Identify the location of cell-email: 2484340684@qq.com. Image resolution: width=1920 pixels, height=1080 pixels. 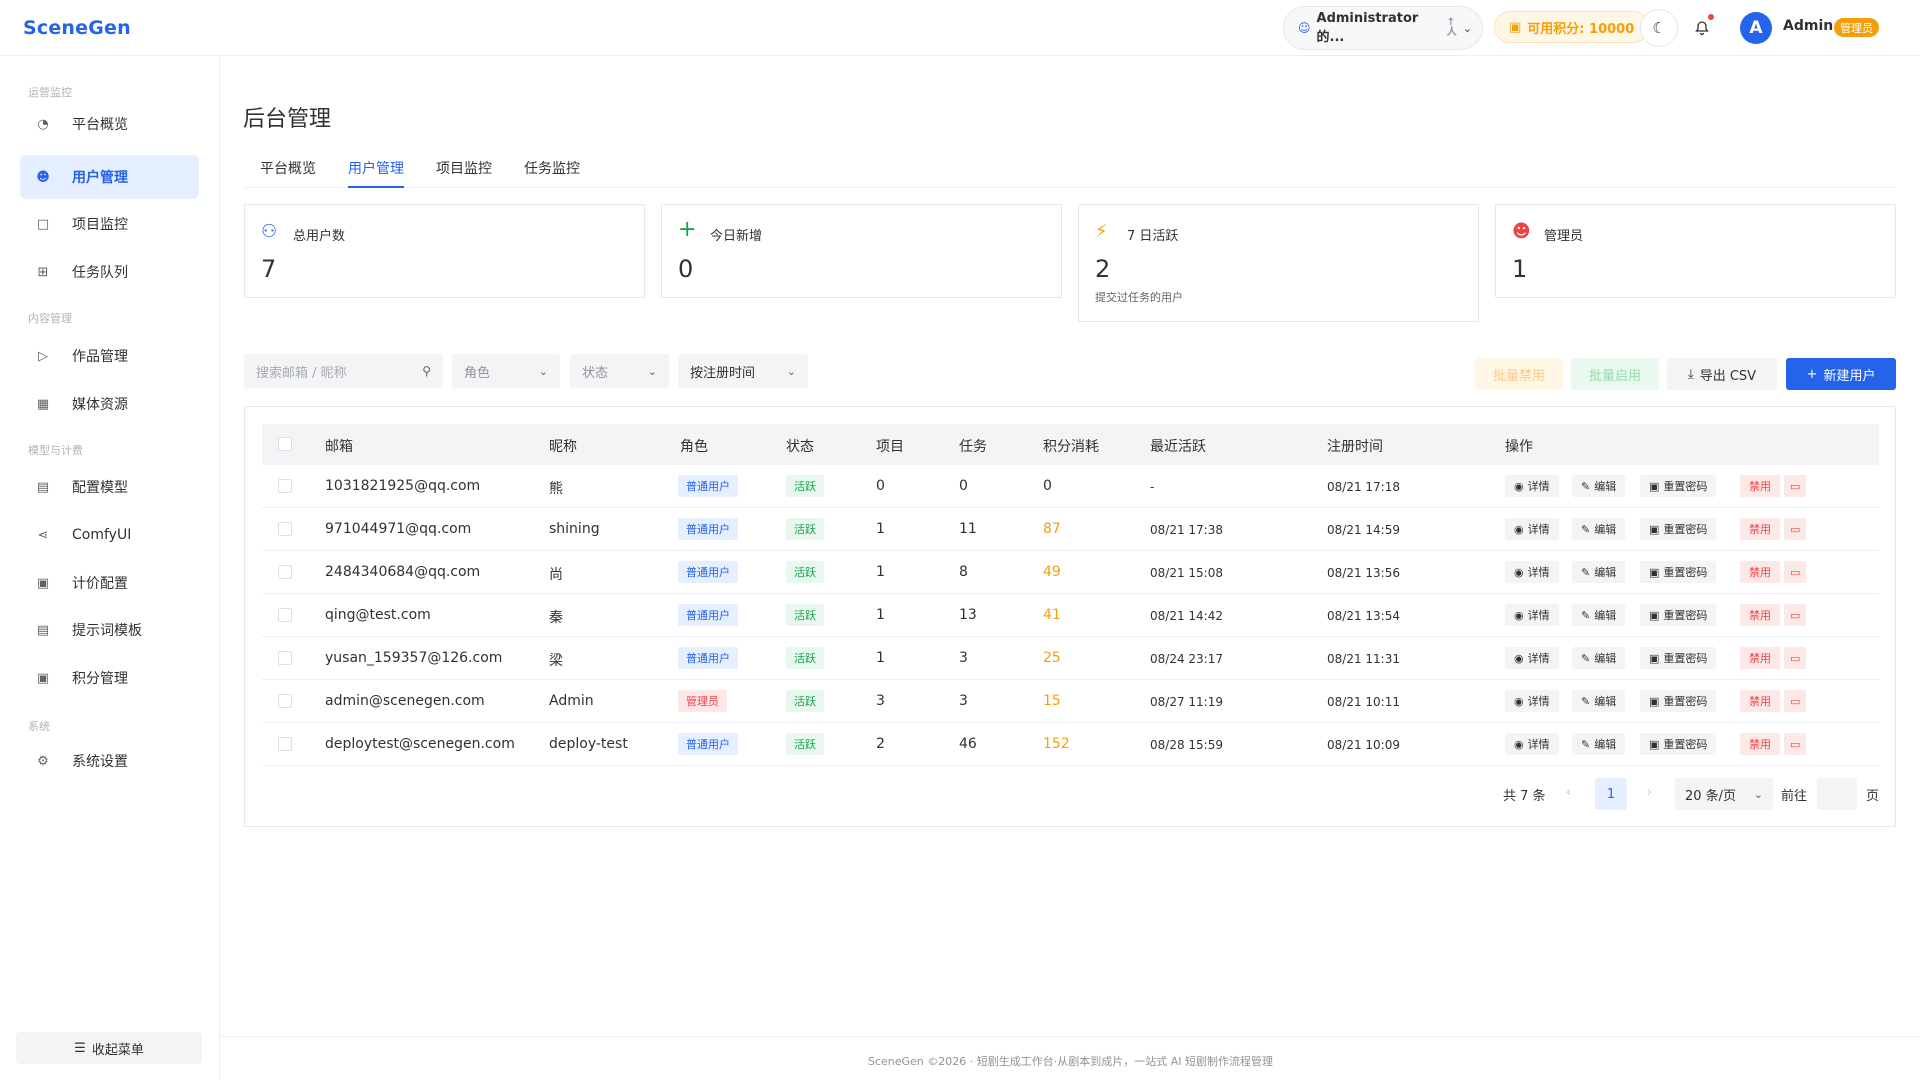
(403, 572).